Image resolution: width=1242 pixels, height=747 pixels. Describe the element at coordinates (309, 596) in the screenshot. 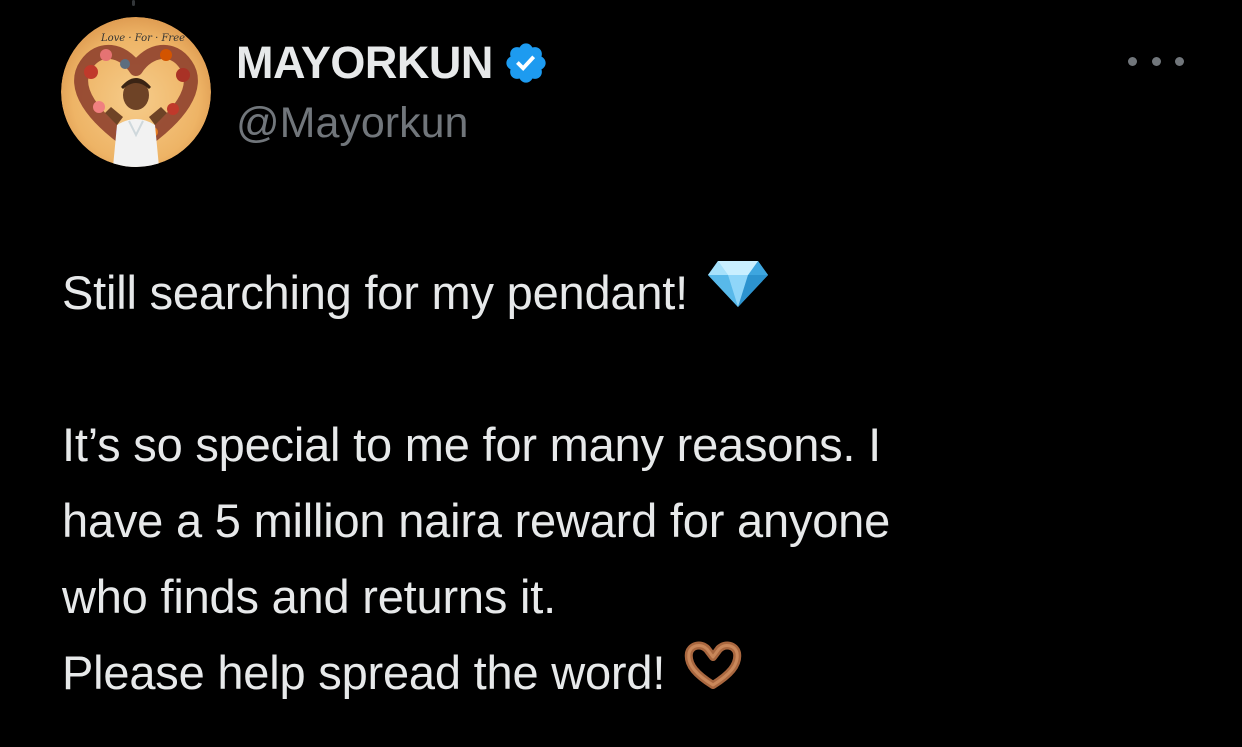

I see `tweet-line: who finds and returns it.` at that location.